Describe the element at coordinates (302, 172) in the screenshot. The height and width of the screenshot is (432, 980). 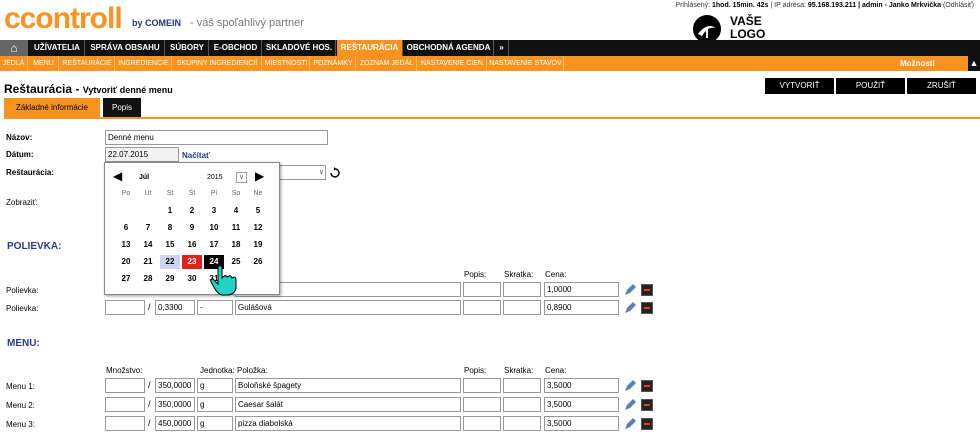
I see `restaurant-select: ∨` at that location.